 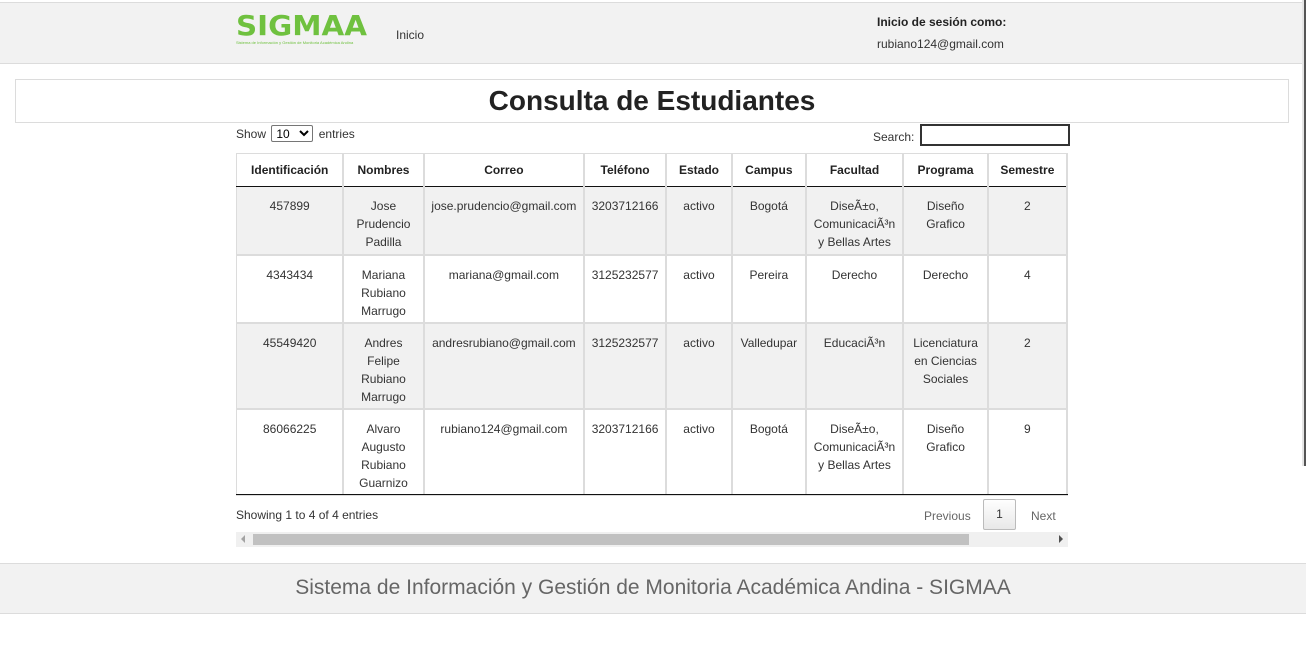 What do you see at coordinates (947, 516) in the screenshot?
I see `pagination-previous: Previous` at bounding box center [947, 516].